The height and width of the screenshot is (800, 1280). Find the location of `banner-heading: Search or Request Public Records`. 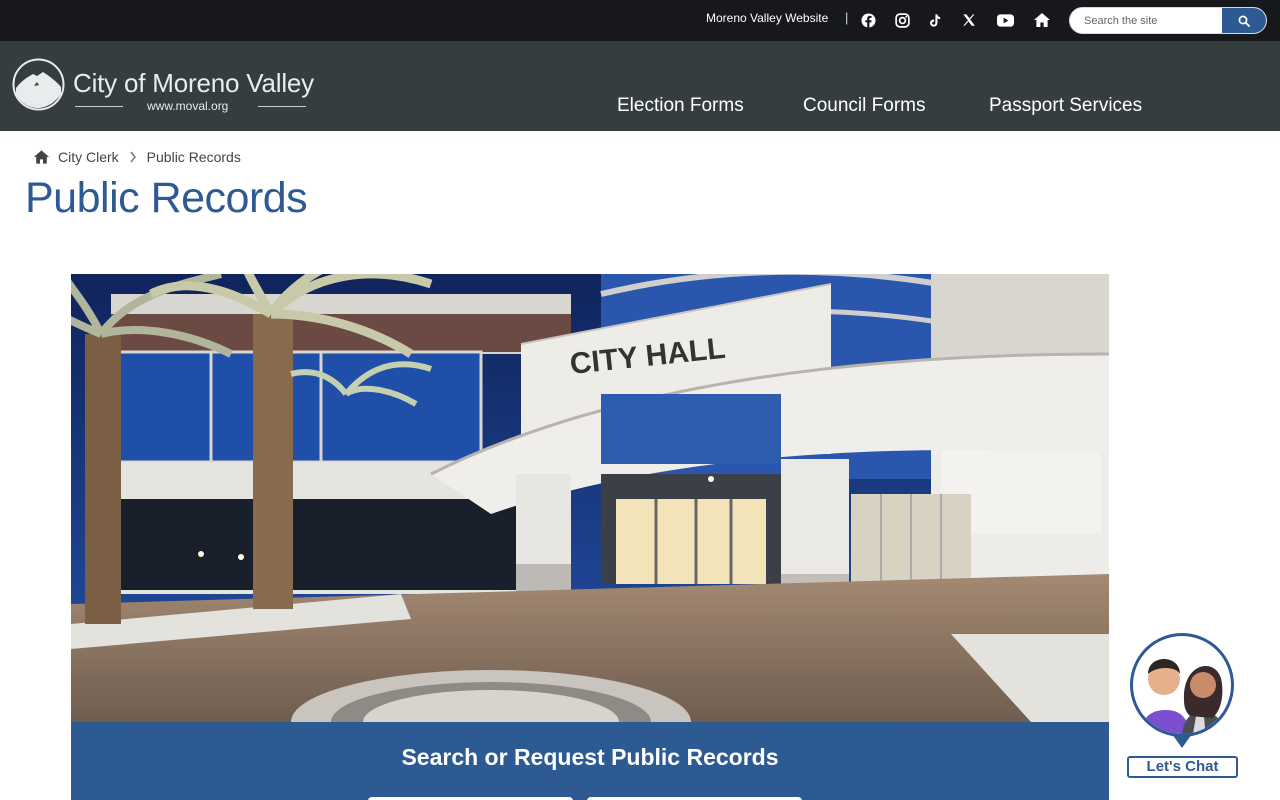

banner-heading: Search or Request Public Records is located at coordinates (590, 757).